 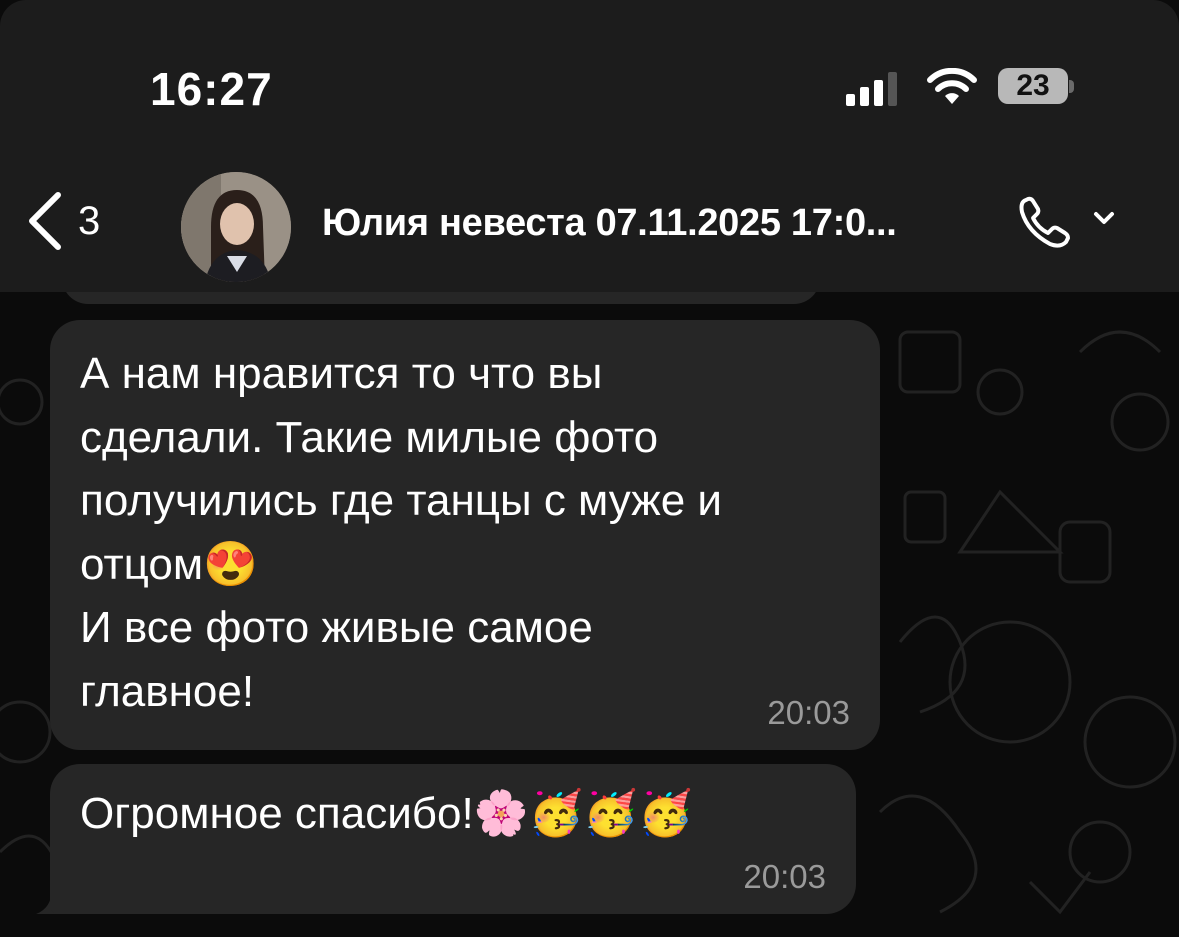 What do you see at coordinates (453, 839) in the screenshot?
I see `message-bubble: Огромное спасибо!🌸🥳🥳🥳 20:03` at bounding box center [453, 839].